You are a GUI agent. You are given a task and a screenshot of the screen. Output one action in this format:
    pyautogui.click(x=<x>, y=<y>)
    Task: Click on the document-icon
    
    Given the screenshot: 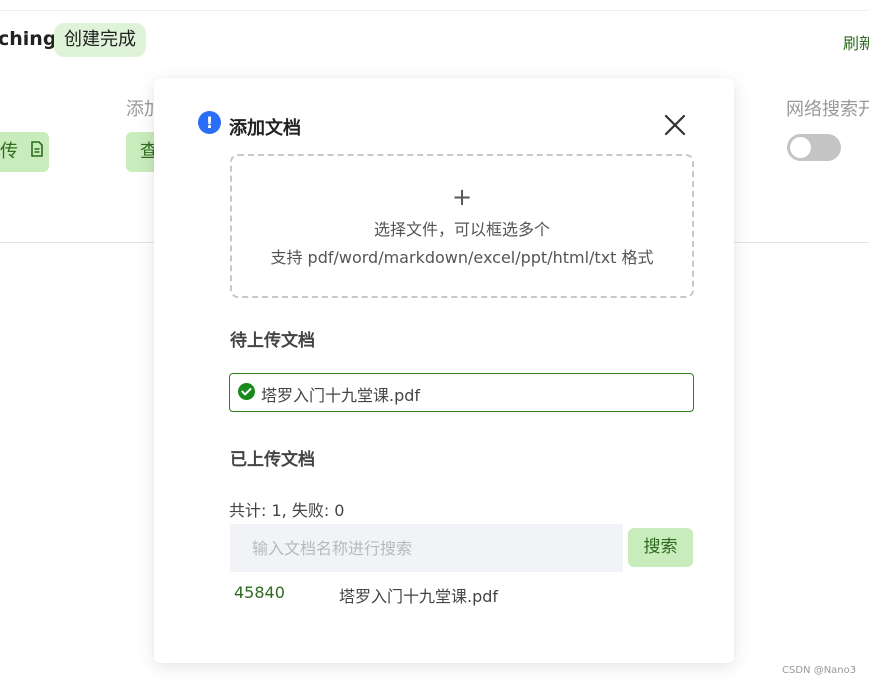 What is the action you would take?
    pyautogui.click(x=37, y=152)
    